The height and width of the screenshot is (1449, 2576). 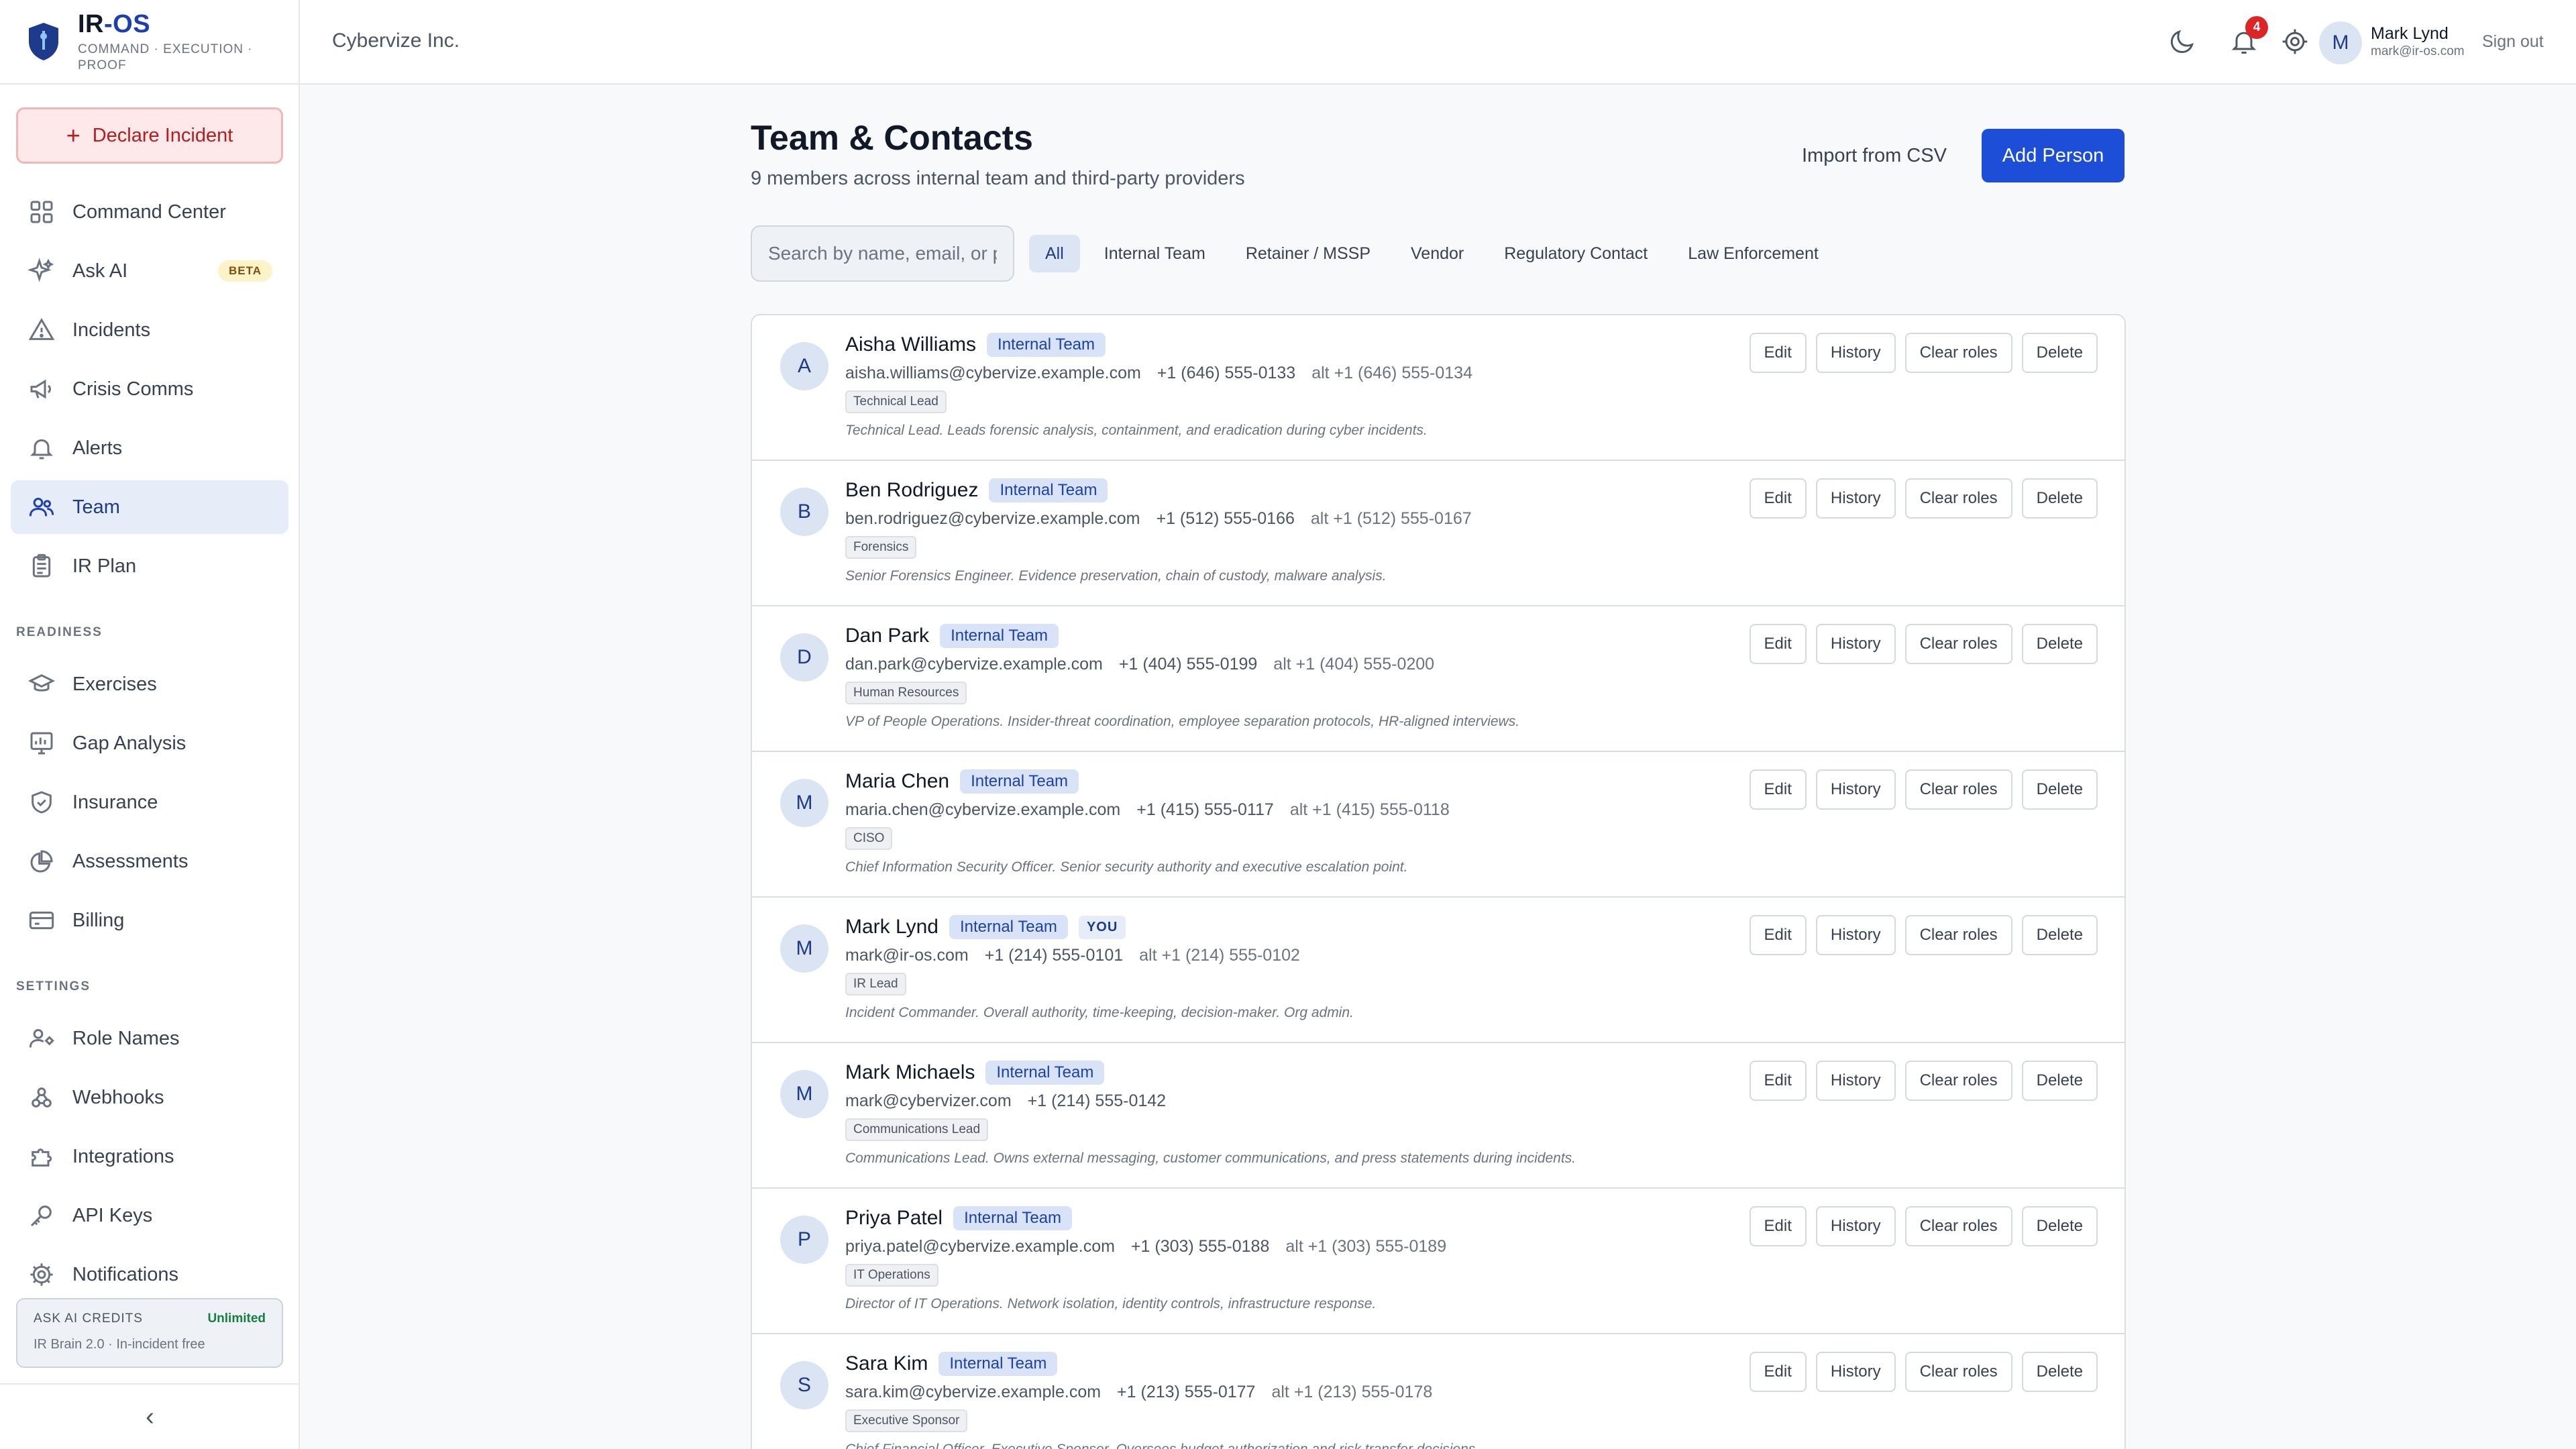 I want to click on person-phone: +1 (512) 555-0166, so click(x=1225, y=519).